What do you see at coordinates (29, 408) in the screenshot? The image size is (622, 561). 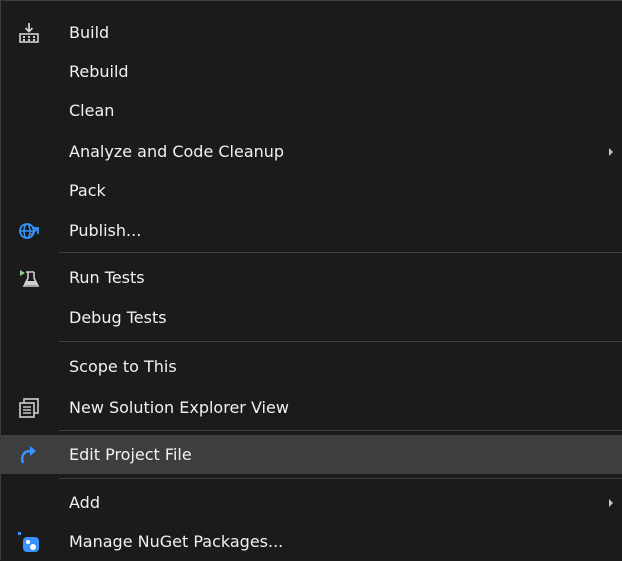 I see `new-solution-explorer-view-icon` at bounding box center [29, 408].